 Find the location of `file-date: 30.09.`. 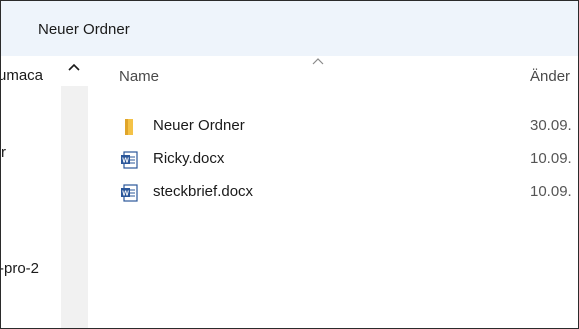

file-date: 30.09. is located at coordinates (551, 125).